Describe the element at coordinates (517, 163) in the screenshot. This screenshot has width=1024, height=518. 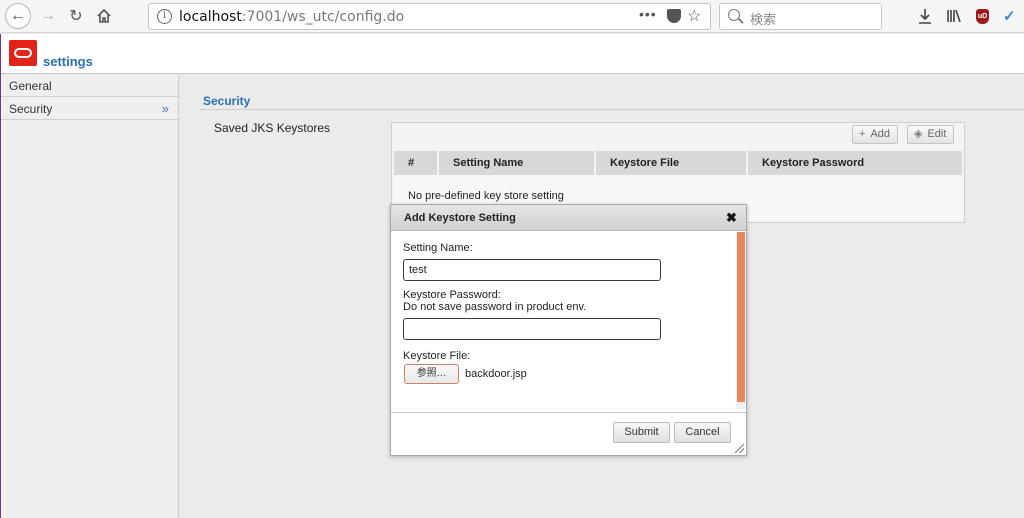
I see `column-header: Setting Name` at that location.